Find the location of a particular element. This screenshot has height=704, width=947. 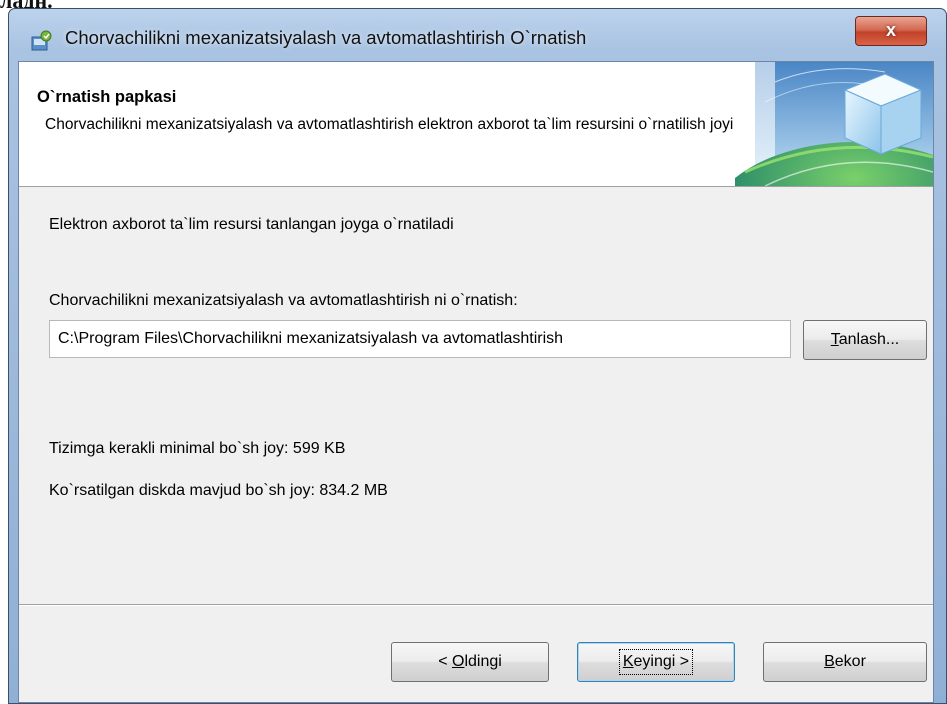

back-label: ldingi is located at coordinates (483, 661).